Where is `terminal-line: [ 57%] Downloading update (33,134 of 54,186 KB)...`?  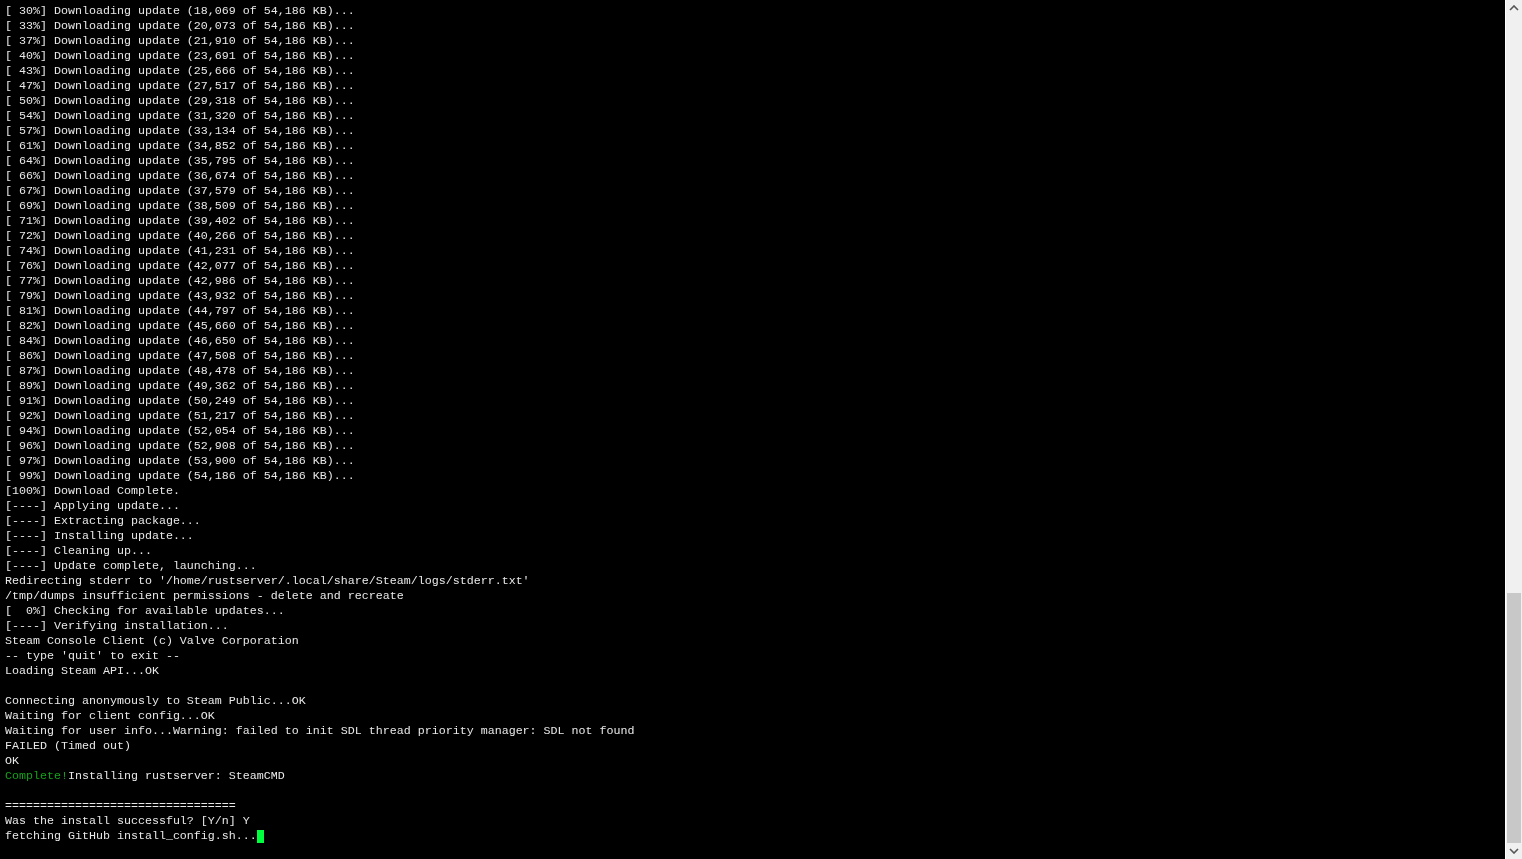 terminal-line: [ 57%] Downloading update (33,134 of 54,186 KB)... is located at coordinates (180, 131).